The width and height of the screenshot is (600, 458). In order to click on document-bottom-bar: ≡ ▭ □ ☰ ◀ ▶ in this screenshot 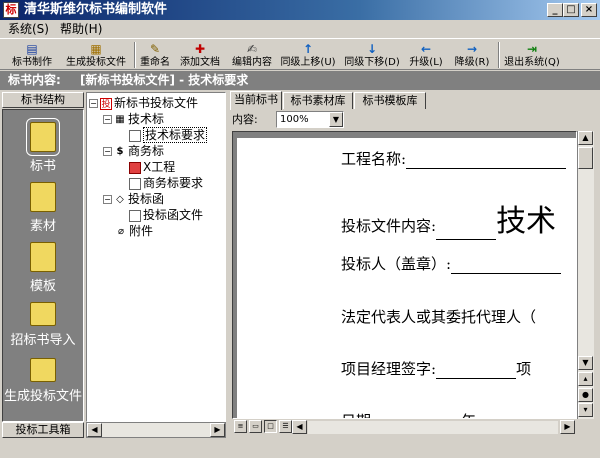, I will do `click(404, 427)`.